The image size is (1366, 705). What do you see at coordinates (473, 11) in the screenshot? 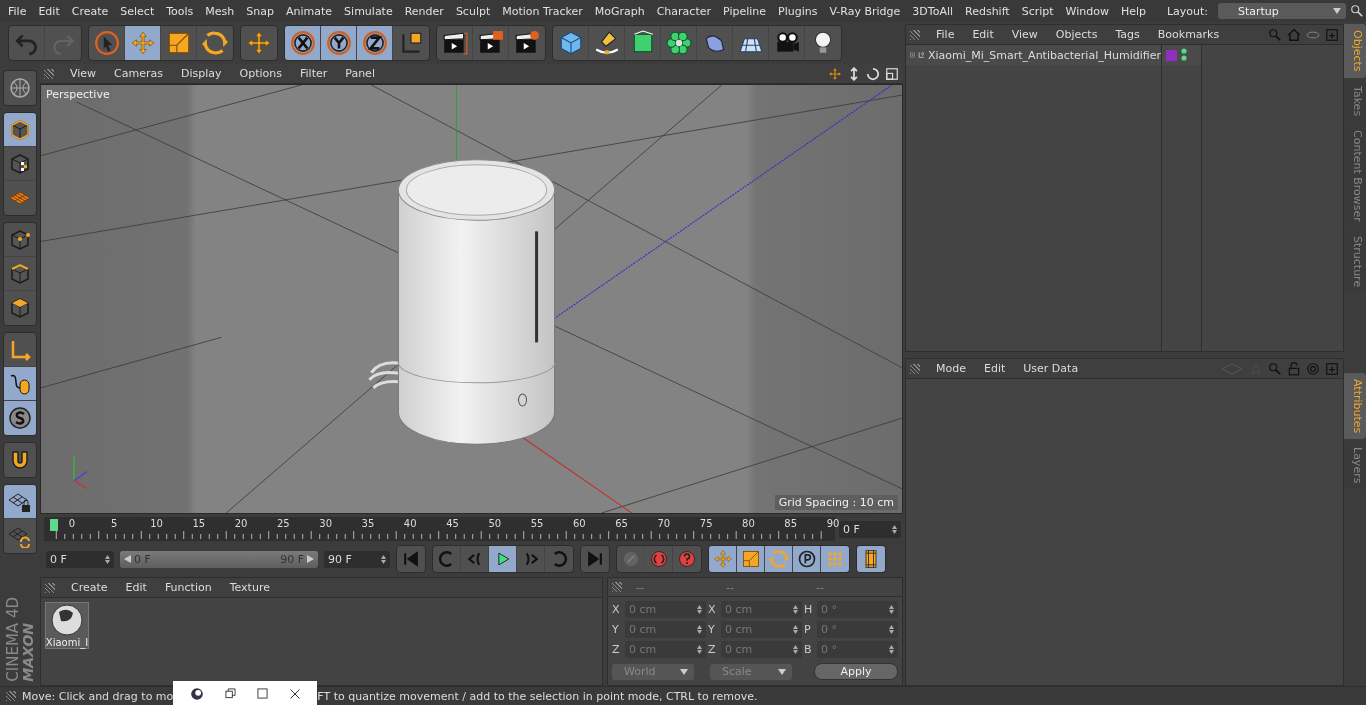
I see `menu-item: Sculpt` at bounding box center [473, 11].